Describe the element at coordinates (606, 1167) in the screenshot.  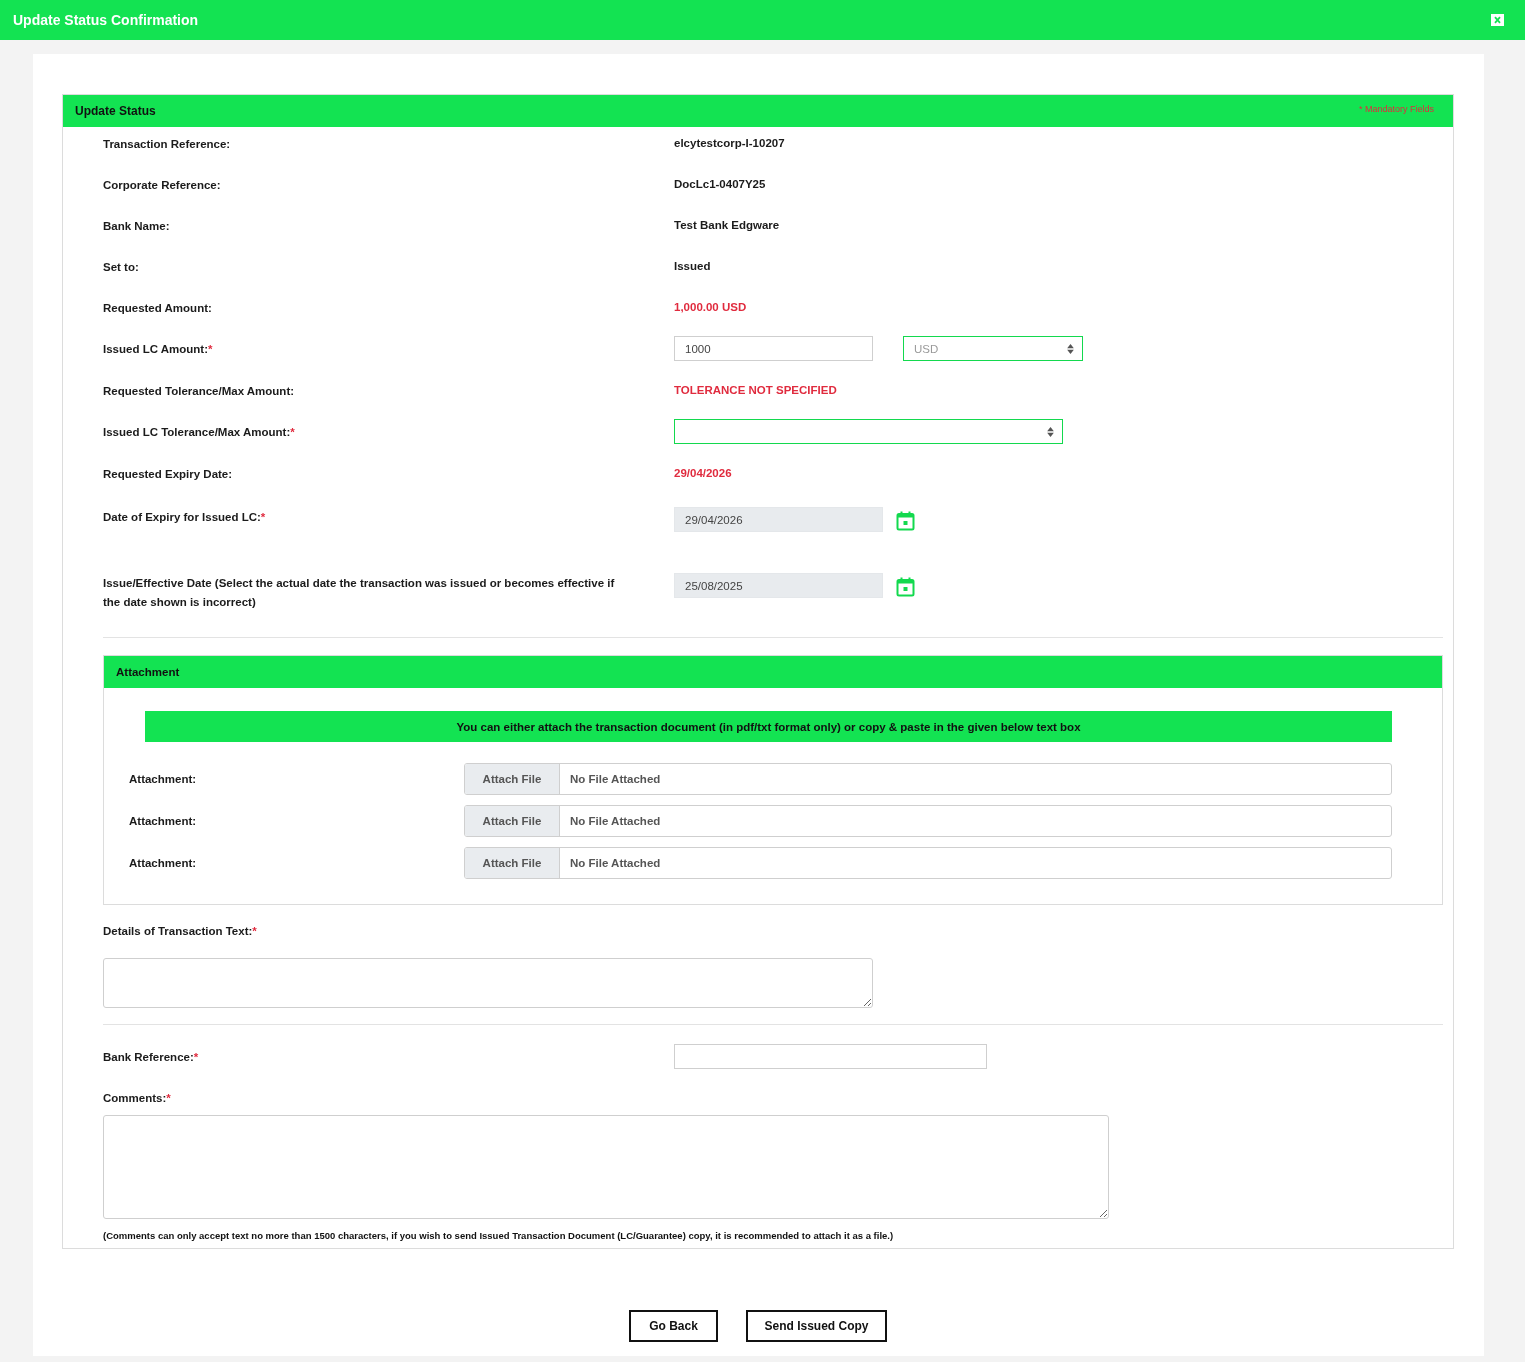
I see `comments-field` at that location.